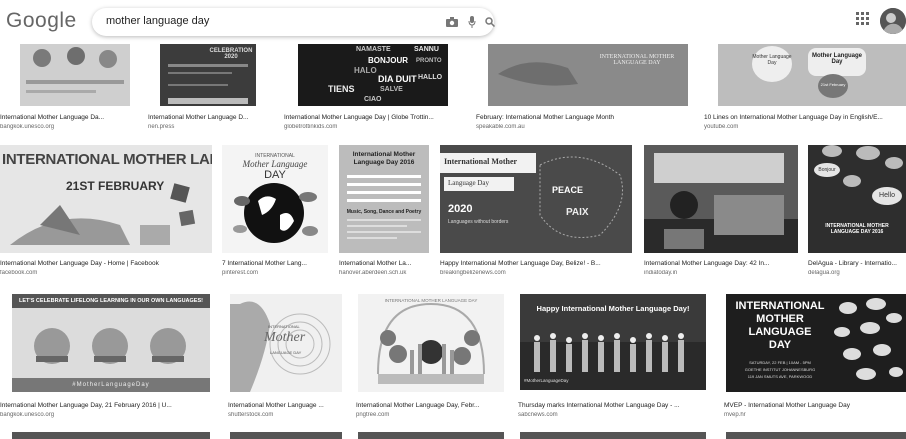 The width and height of the screenshot is (906, 439). I want to click on thumb-text: INTERNATIONAL MOTHER LANGUAGE DAY, so click(637, 60).